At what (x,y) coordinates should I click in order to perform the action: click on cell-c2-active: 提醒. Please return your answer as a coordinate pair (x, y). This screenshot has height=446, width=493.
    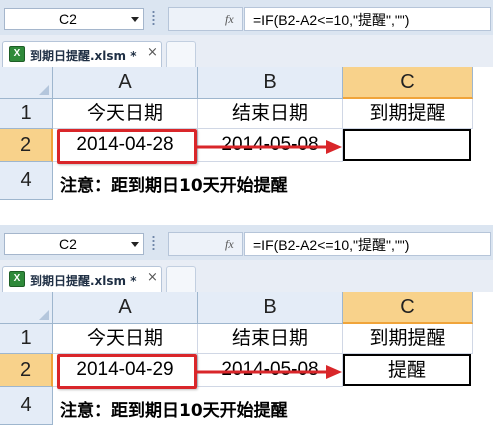
    Looking at the image, I should click on (407, 370).